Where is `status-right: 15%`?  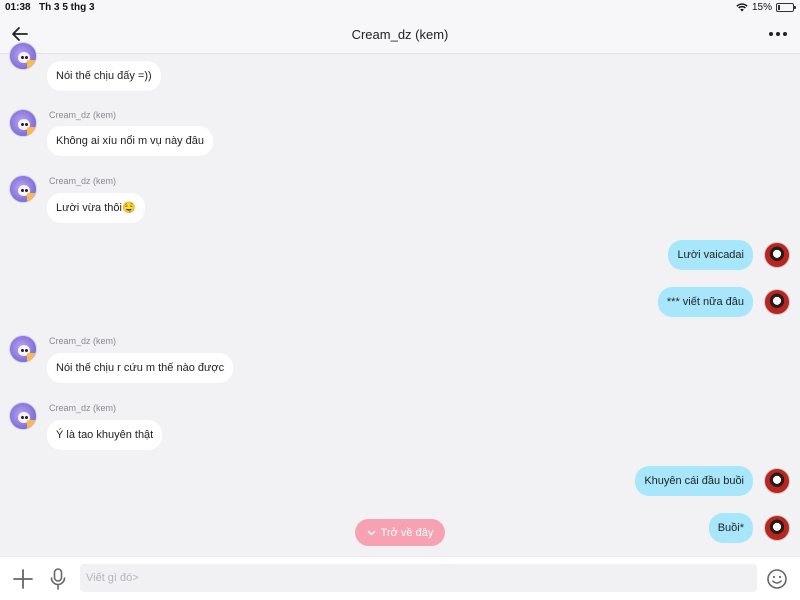 status-right: 15% is located at coordinates (766, 7).